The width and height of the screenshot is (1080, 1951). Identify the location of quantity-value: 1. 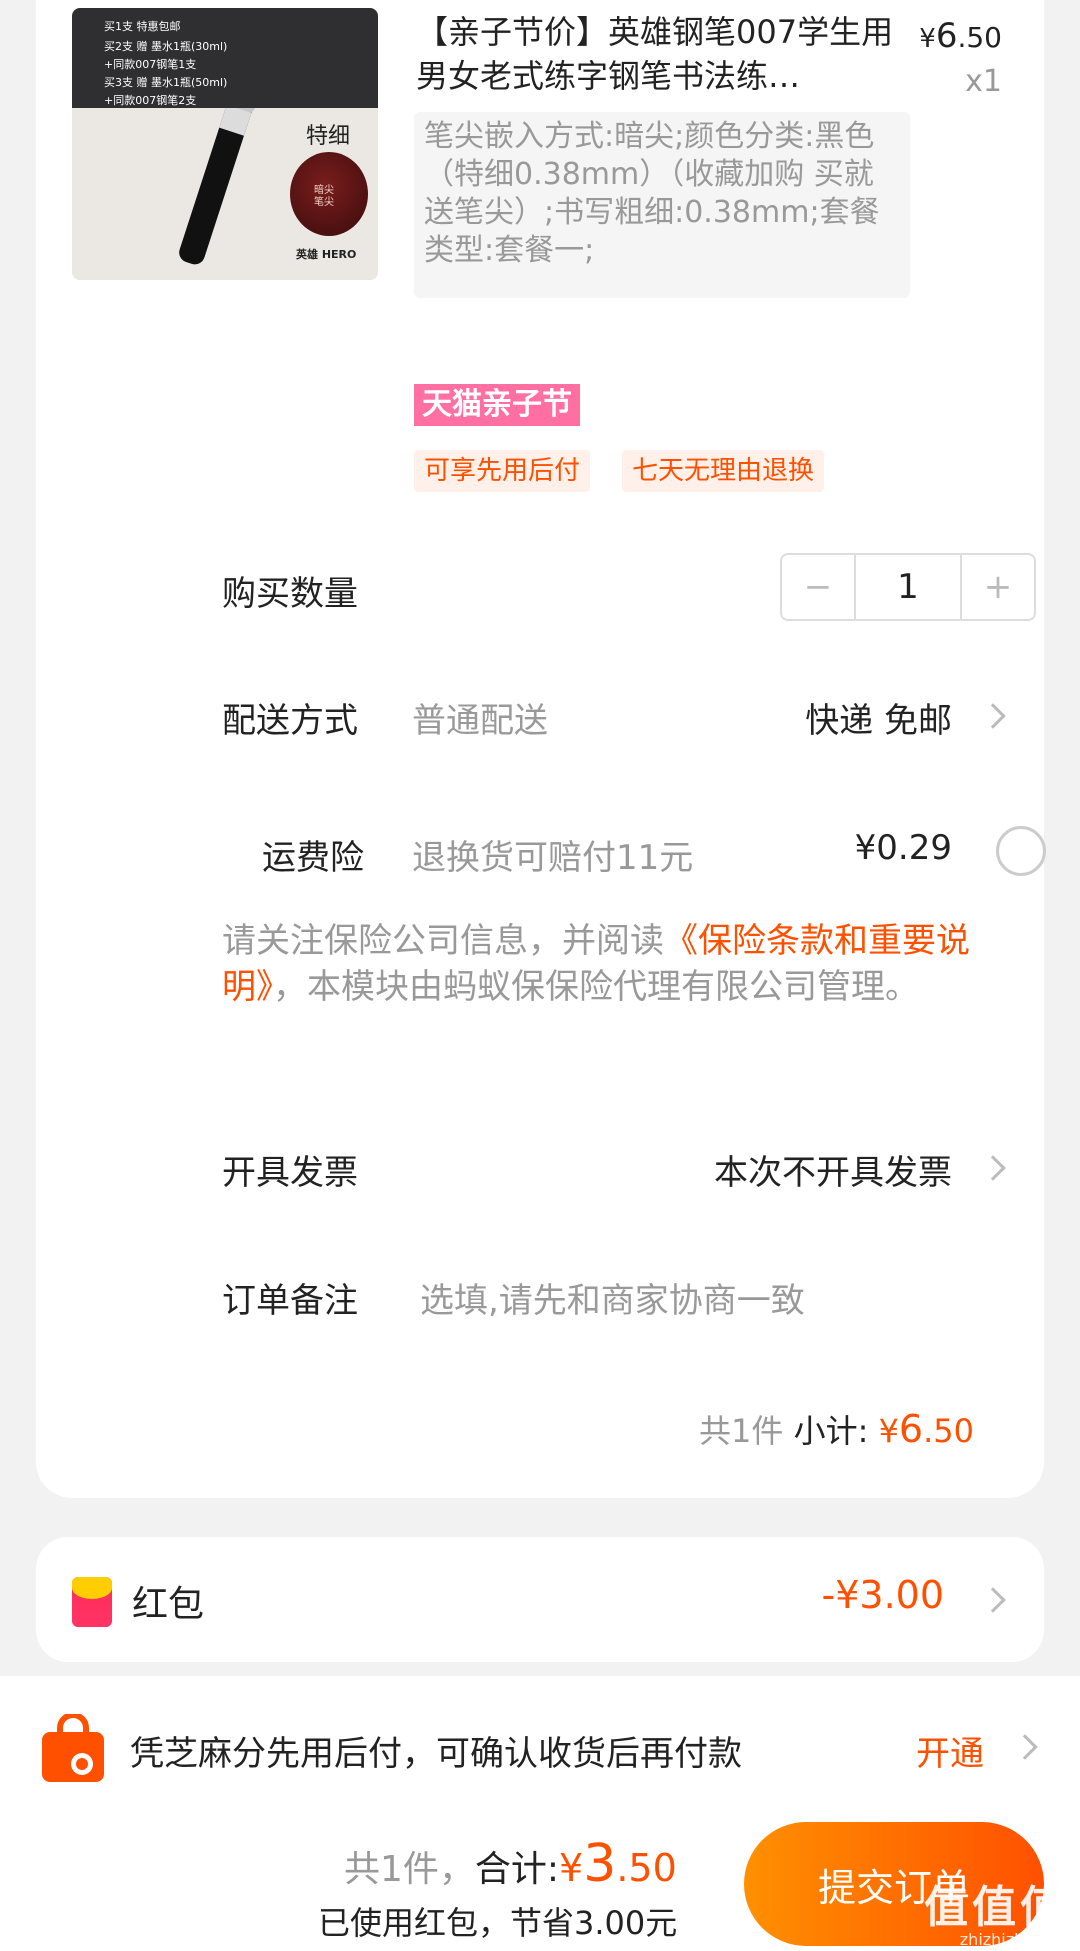
(908, 587).